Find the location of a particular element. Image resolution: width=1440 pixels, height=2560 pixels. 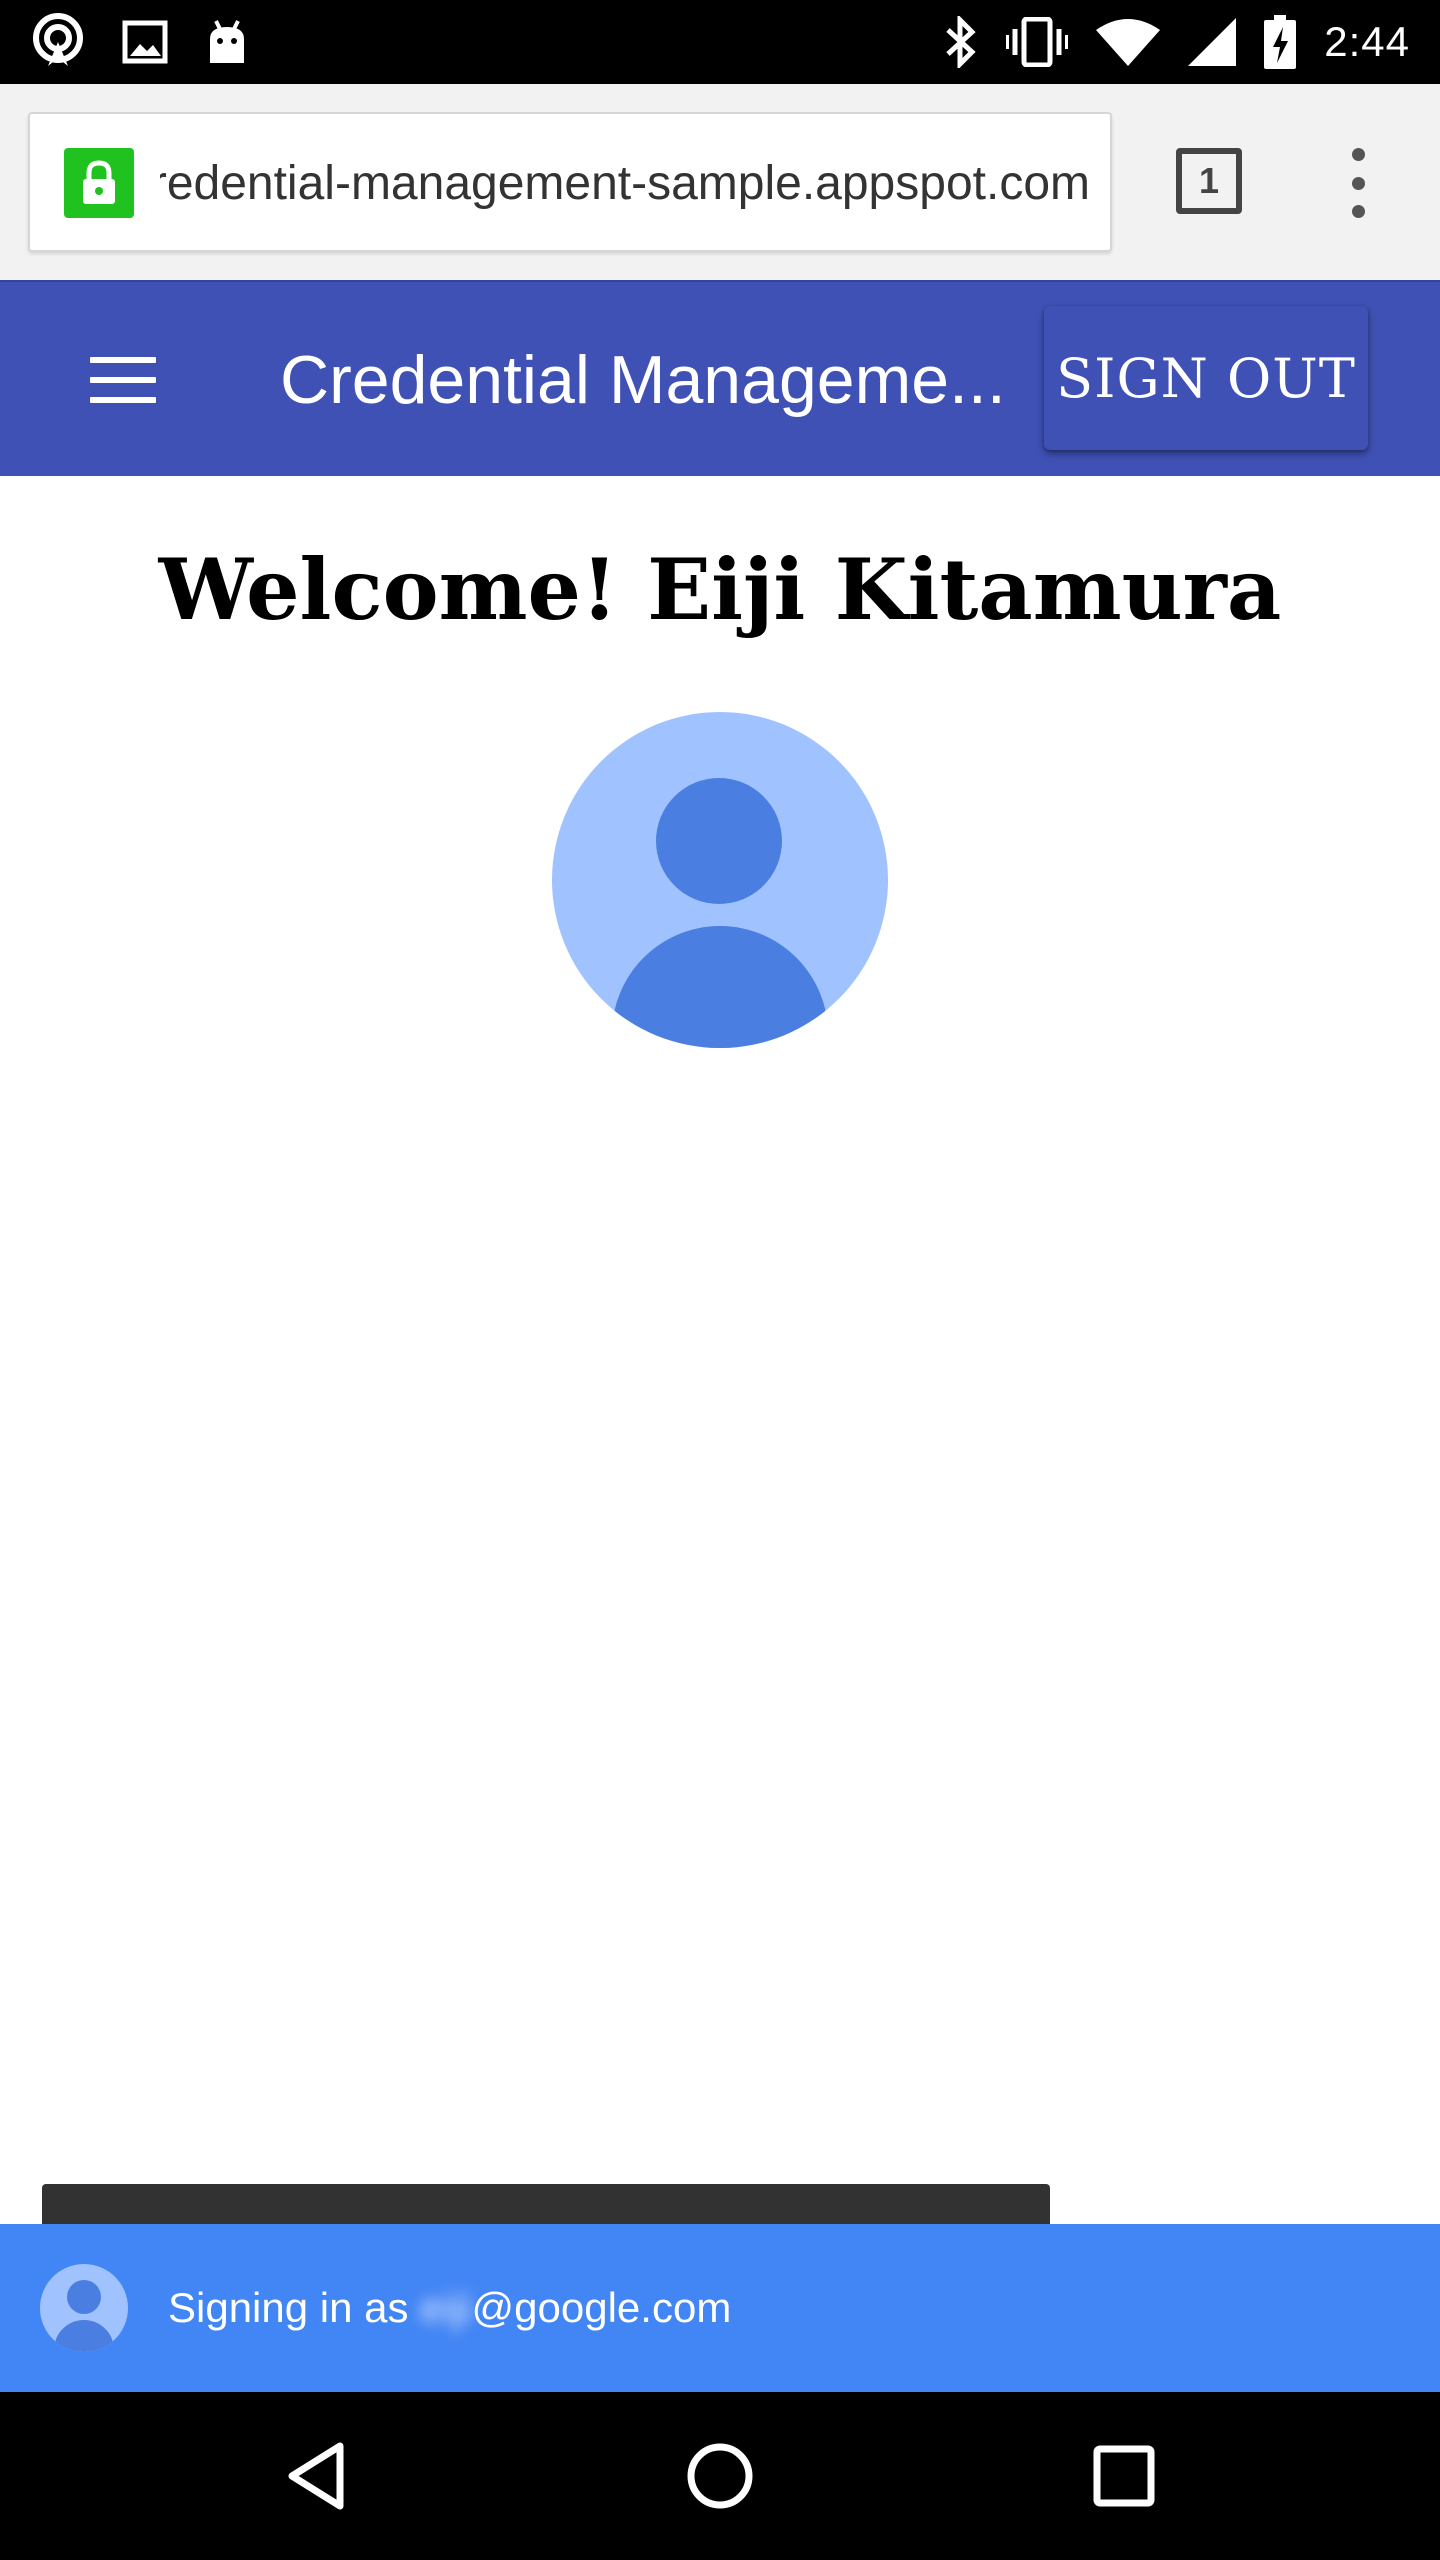

account-avatar-icon is located at coordinates (84, 2308).